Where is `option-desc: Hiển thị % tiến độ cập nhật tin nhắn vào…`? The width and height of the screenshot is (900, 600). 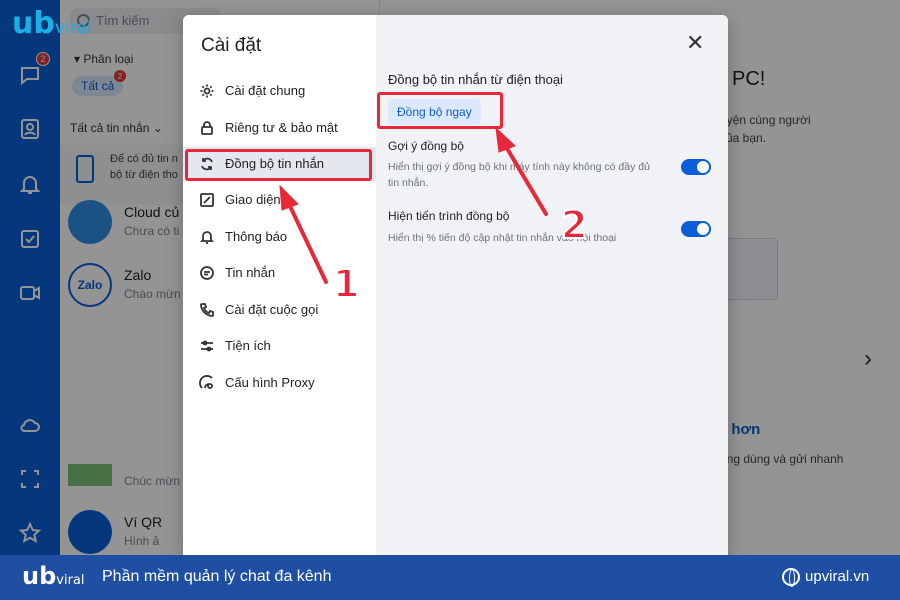
option-desc: Hiển thị % tiến độ cập nhật tin nhắn vào… is located at coordinates (502, 238).